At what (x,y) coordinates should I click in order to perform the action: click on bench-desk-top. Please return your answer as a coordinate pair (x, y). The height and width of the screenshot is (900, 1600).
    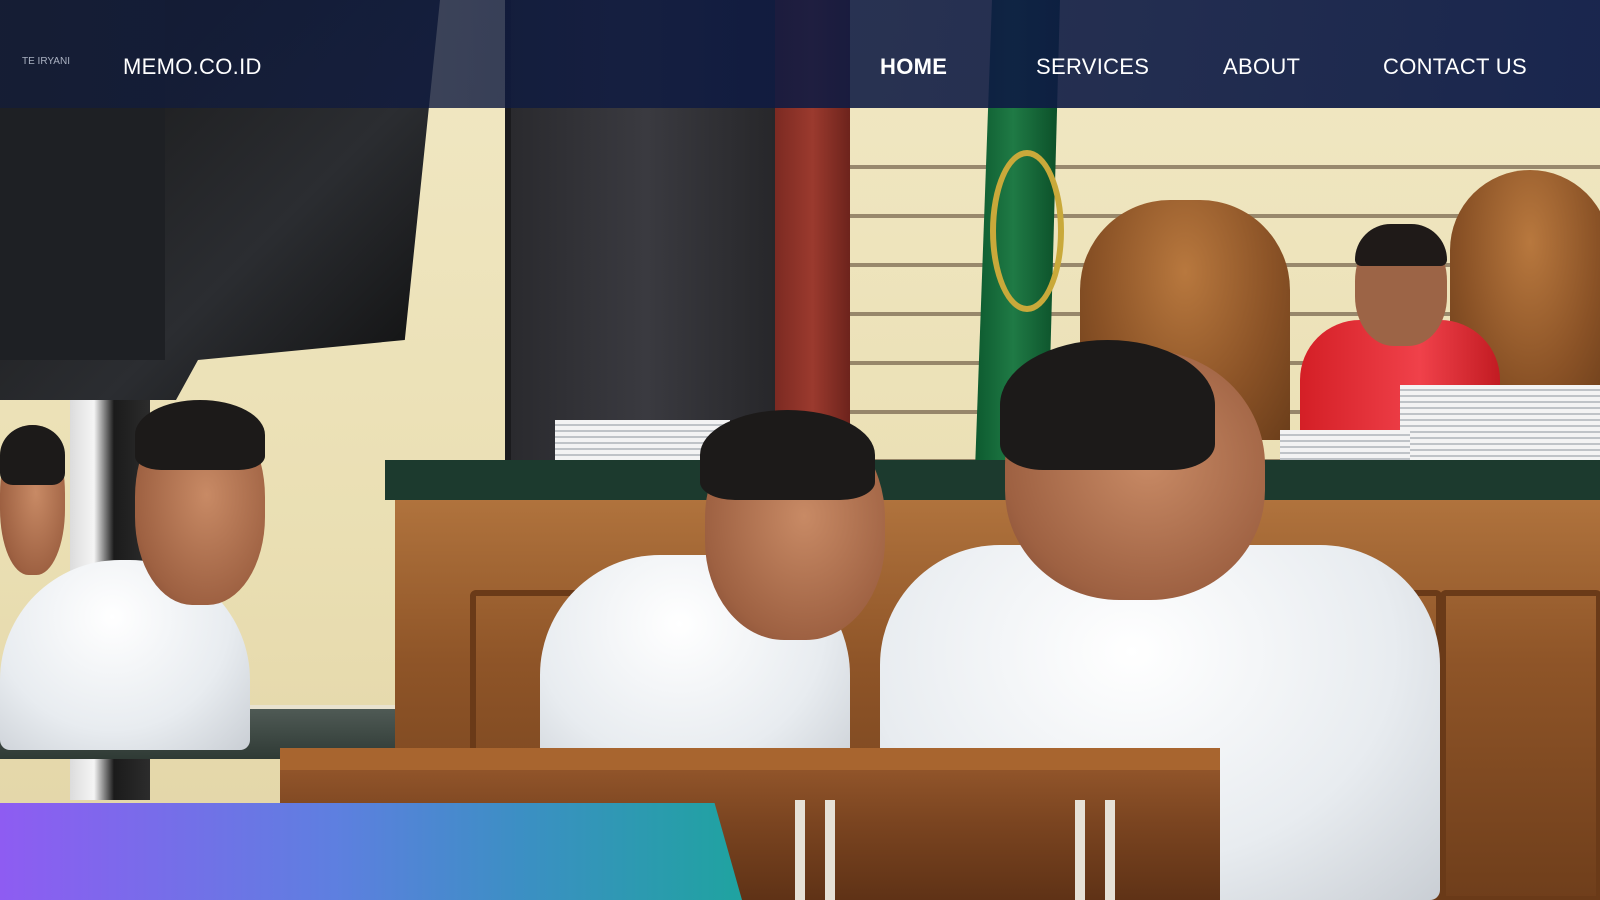
    Looking at the image, I should click on (992, 480).